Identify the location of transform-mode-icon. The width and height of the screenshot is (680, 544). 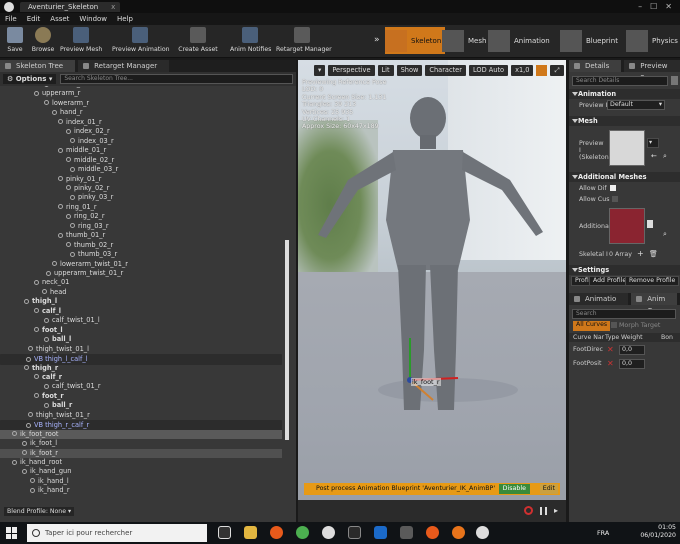
(542, 70).